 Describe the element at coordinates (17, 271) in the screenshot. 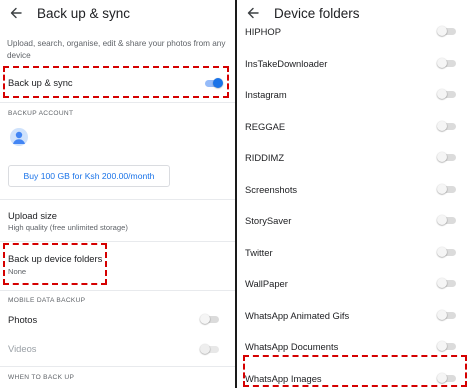

I see `device-folders-value: None` at that location.